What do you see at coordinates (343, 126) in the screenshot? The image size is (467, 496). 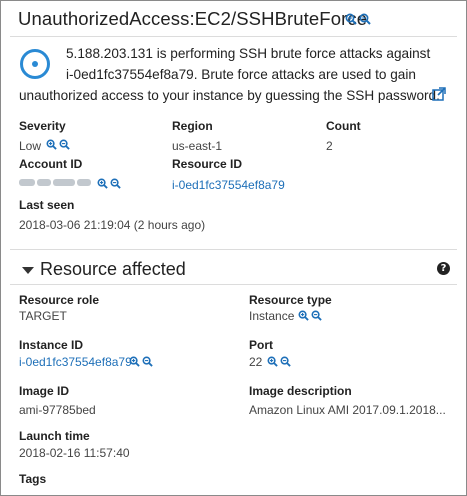 I see `count-label: Count` at bounding box center [343, 126].